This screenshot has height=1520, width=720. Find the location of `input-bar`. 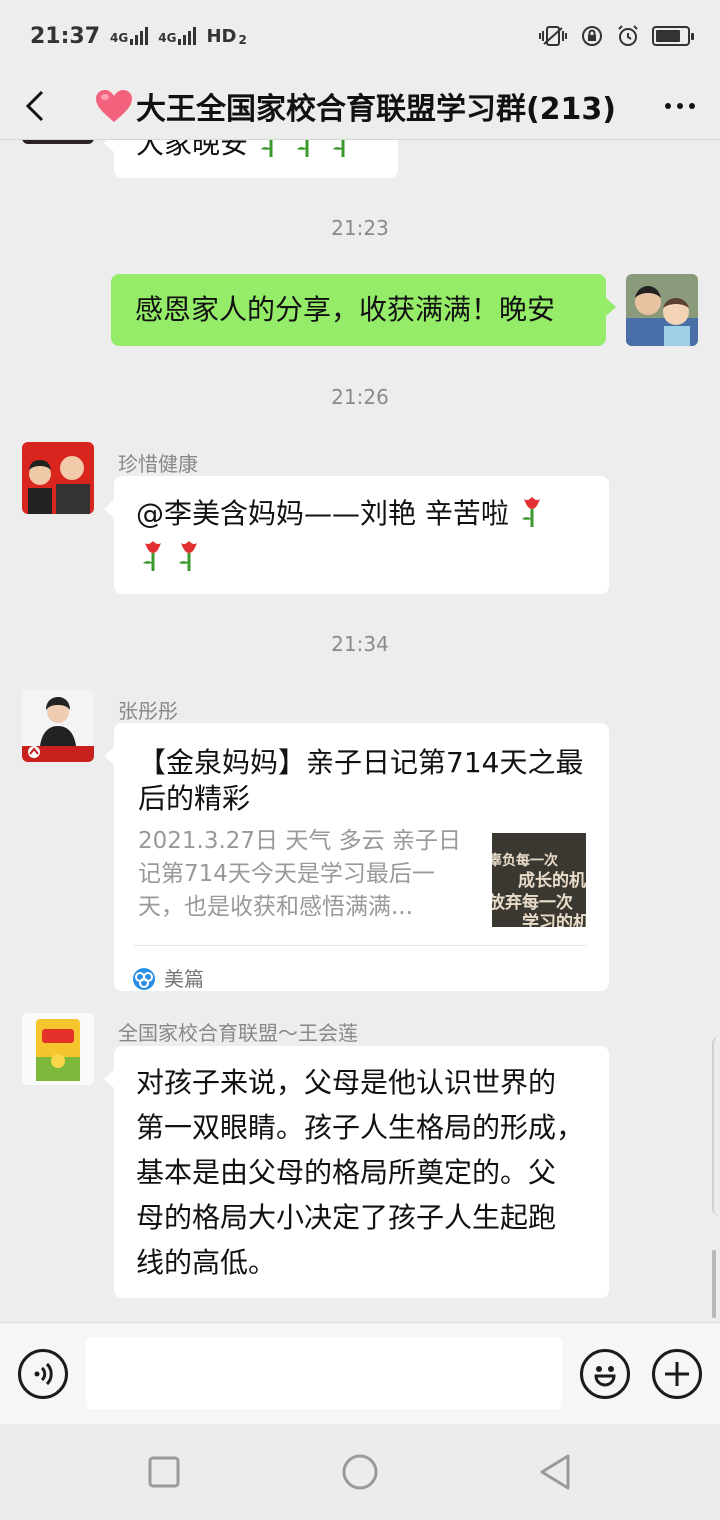

input-bar is located at coordinates (360, 1373).